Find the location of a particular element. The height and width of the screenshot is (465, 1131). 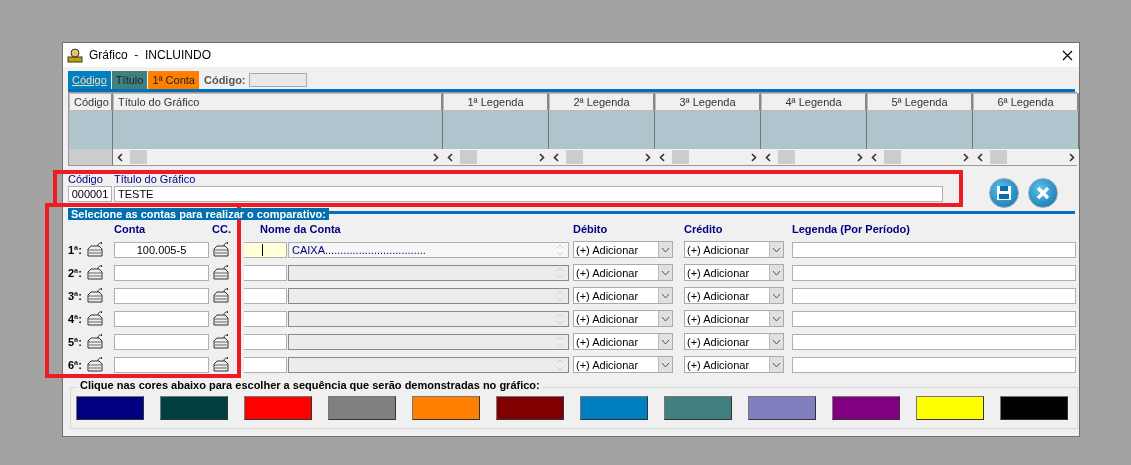

tab: Título is located at coordinates (129, 80).